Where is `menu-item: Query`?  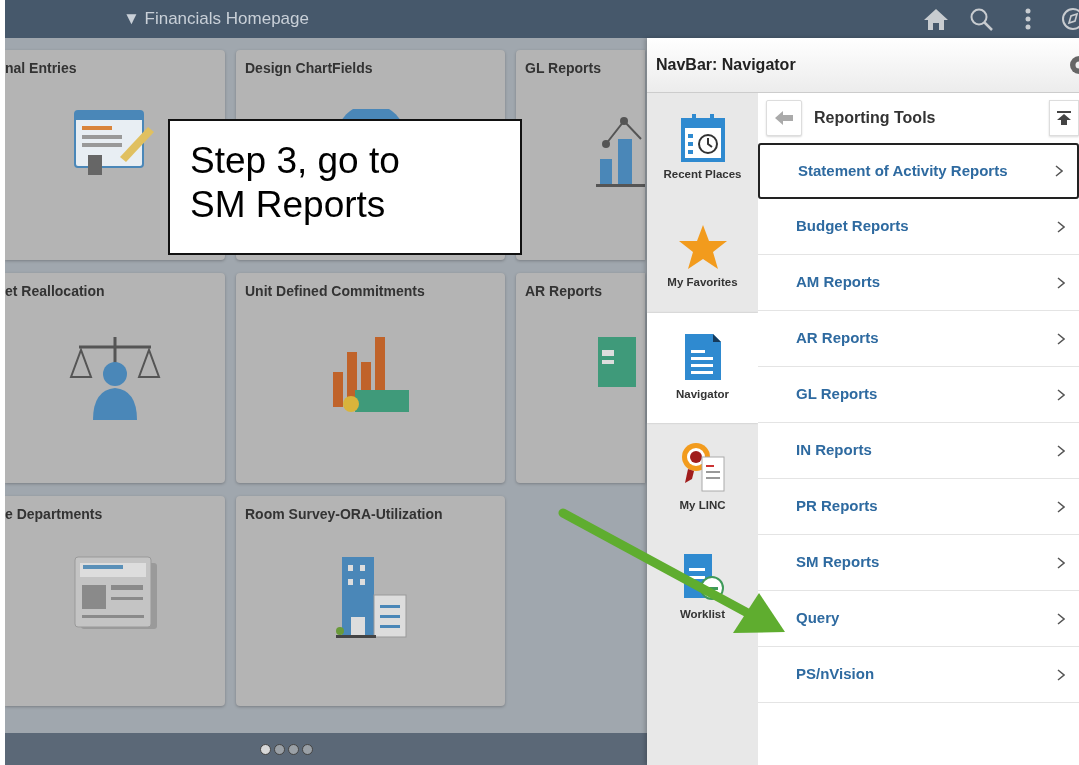 menu-item: Query is located at coordinates (918, 619).